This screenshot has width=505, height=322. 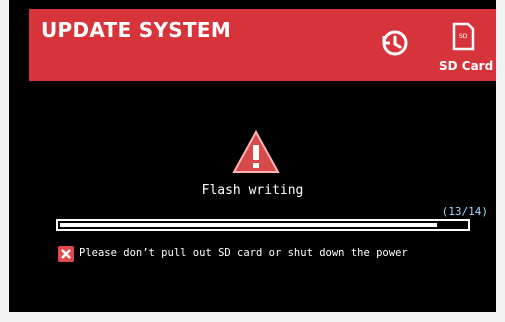 I want to click on close-x-icon, so click(x=66, y=254).